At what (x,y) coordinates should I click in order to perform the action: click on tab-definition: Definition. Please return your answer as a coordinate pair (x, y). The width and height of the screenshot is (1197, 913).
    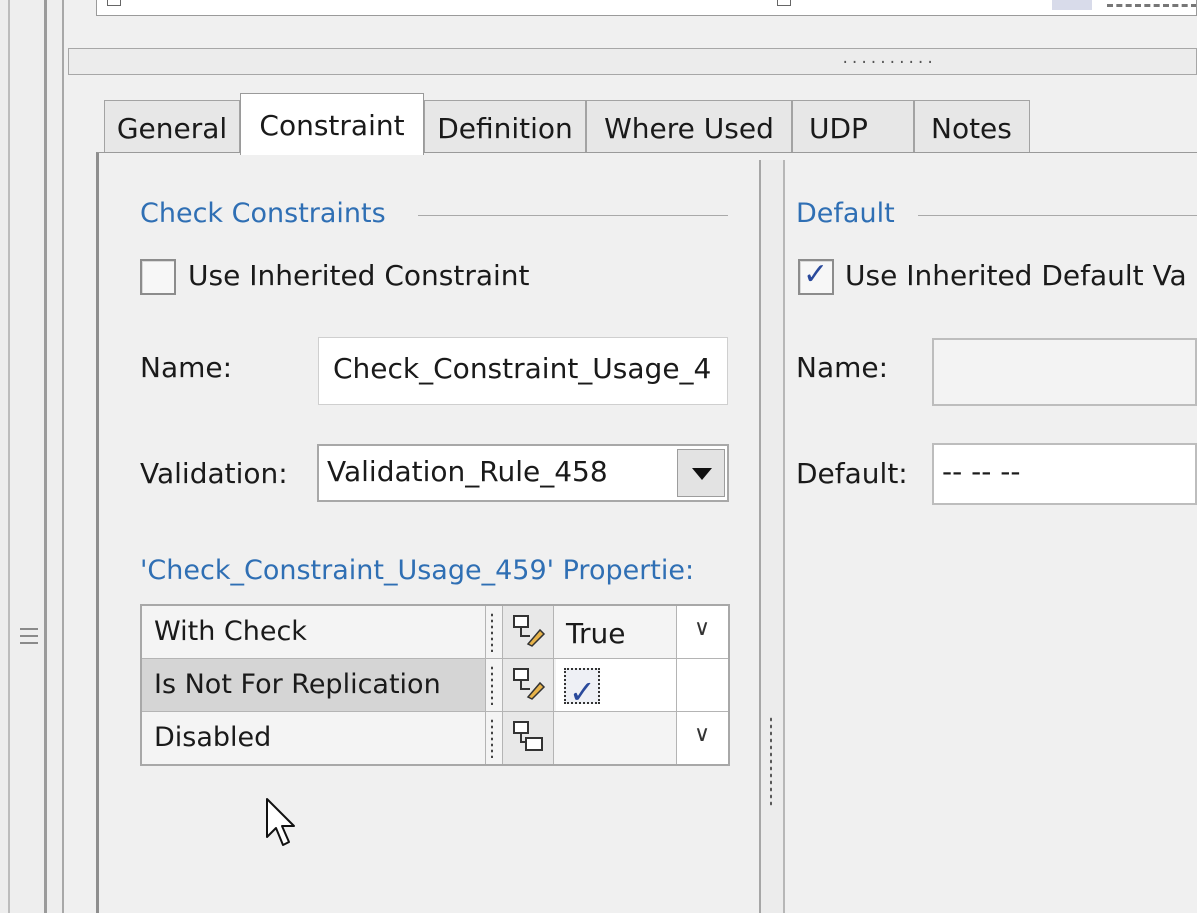
    Looking at the image, I should click on (505, 126).